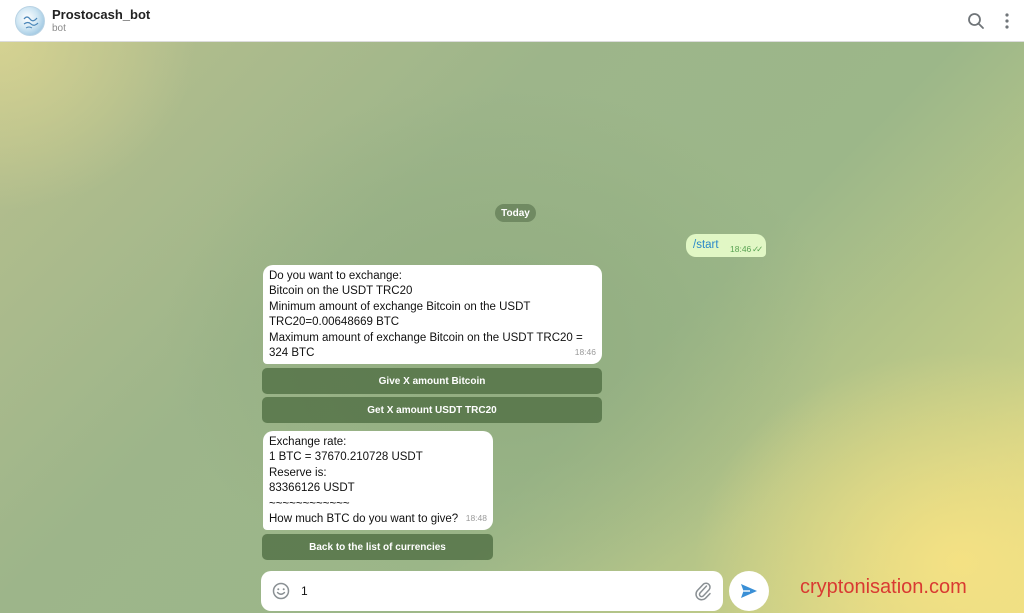 This screenshot has width=1024, height=613. Describe the element at coordinates (312, 488) in the screenshot. I see `message-line: 83366126 USDT` at that location.